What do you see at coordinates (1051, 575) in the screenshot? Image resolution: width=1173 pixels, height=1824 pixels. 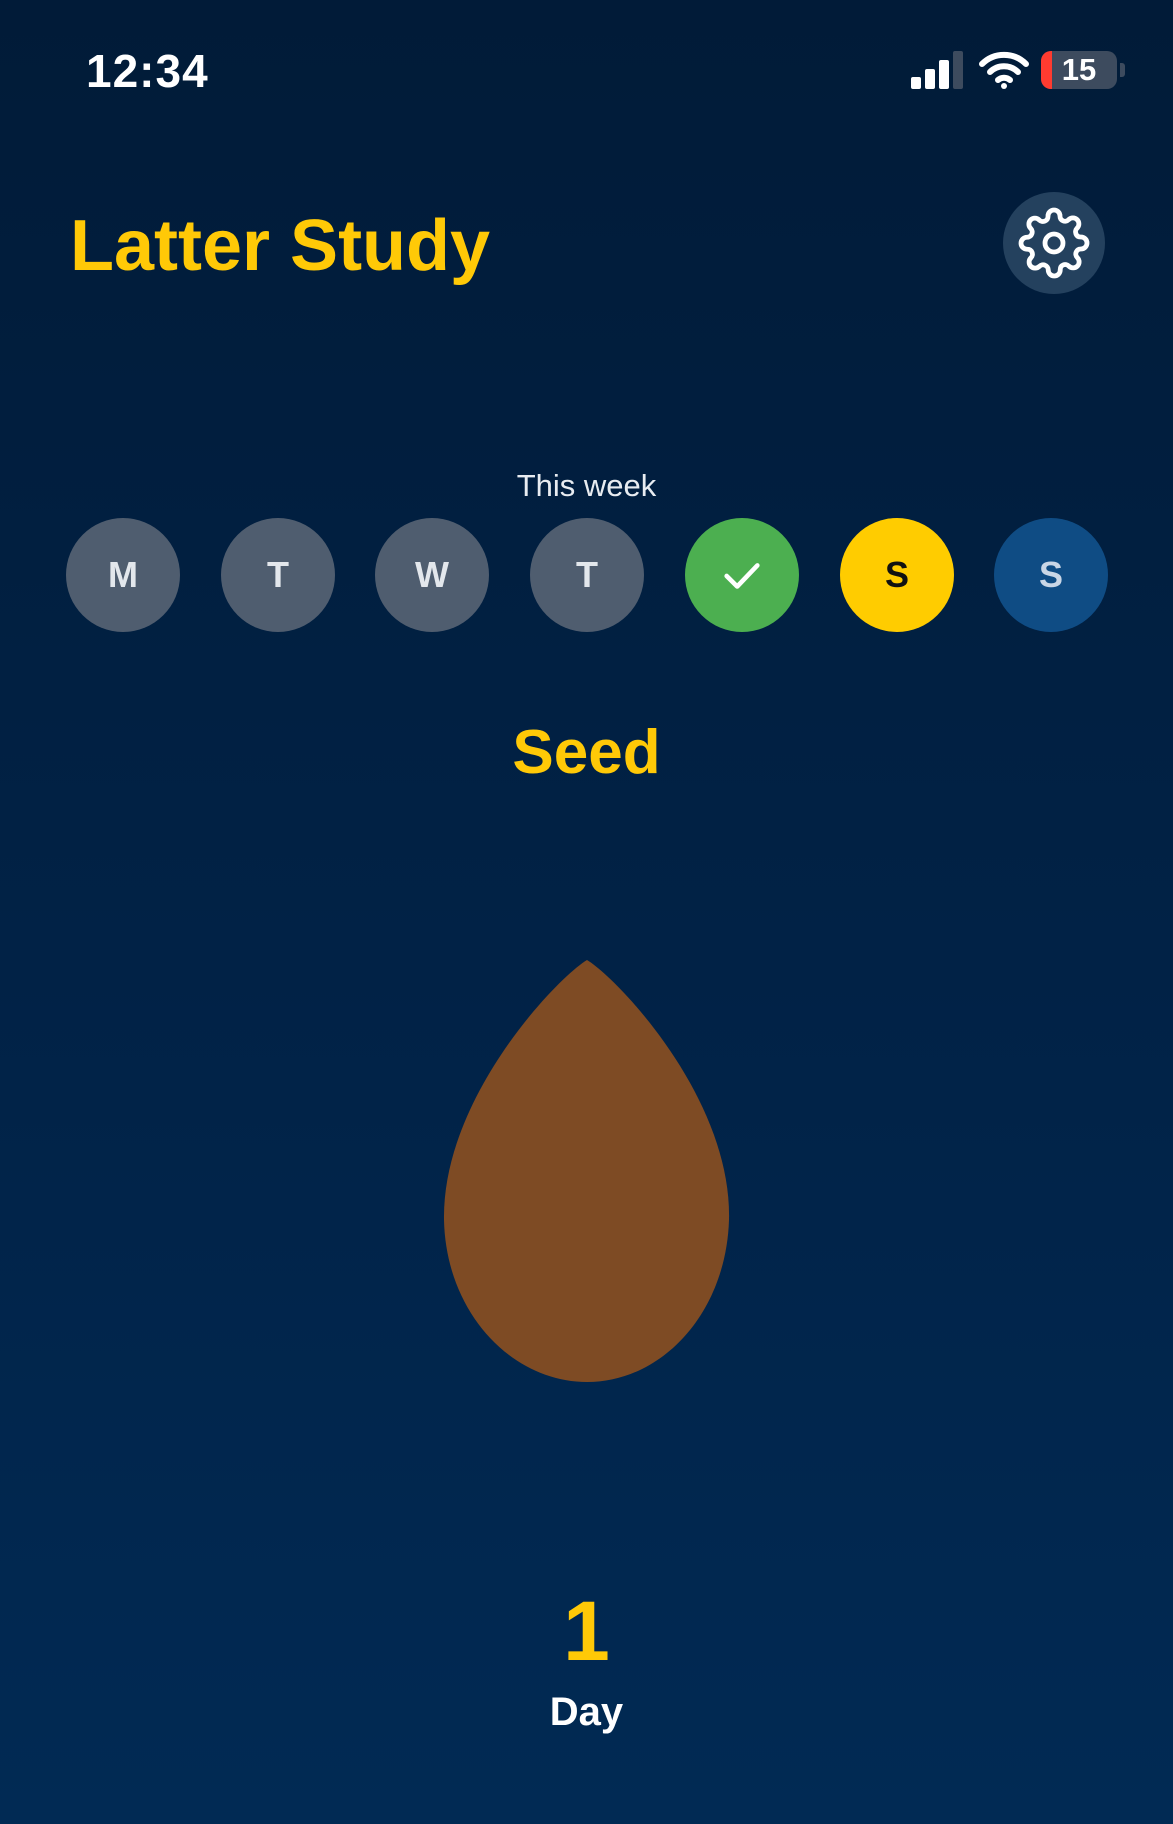 I see `day-sunday: S` at bounding box center [1051, 575].